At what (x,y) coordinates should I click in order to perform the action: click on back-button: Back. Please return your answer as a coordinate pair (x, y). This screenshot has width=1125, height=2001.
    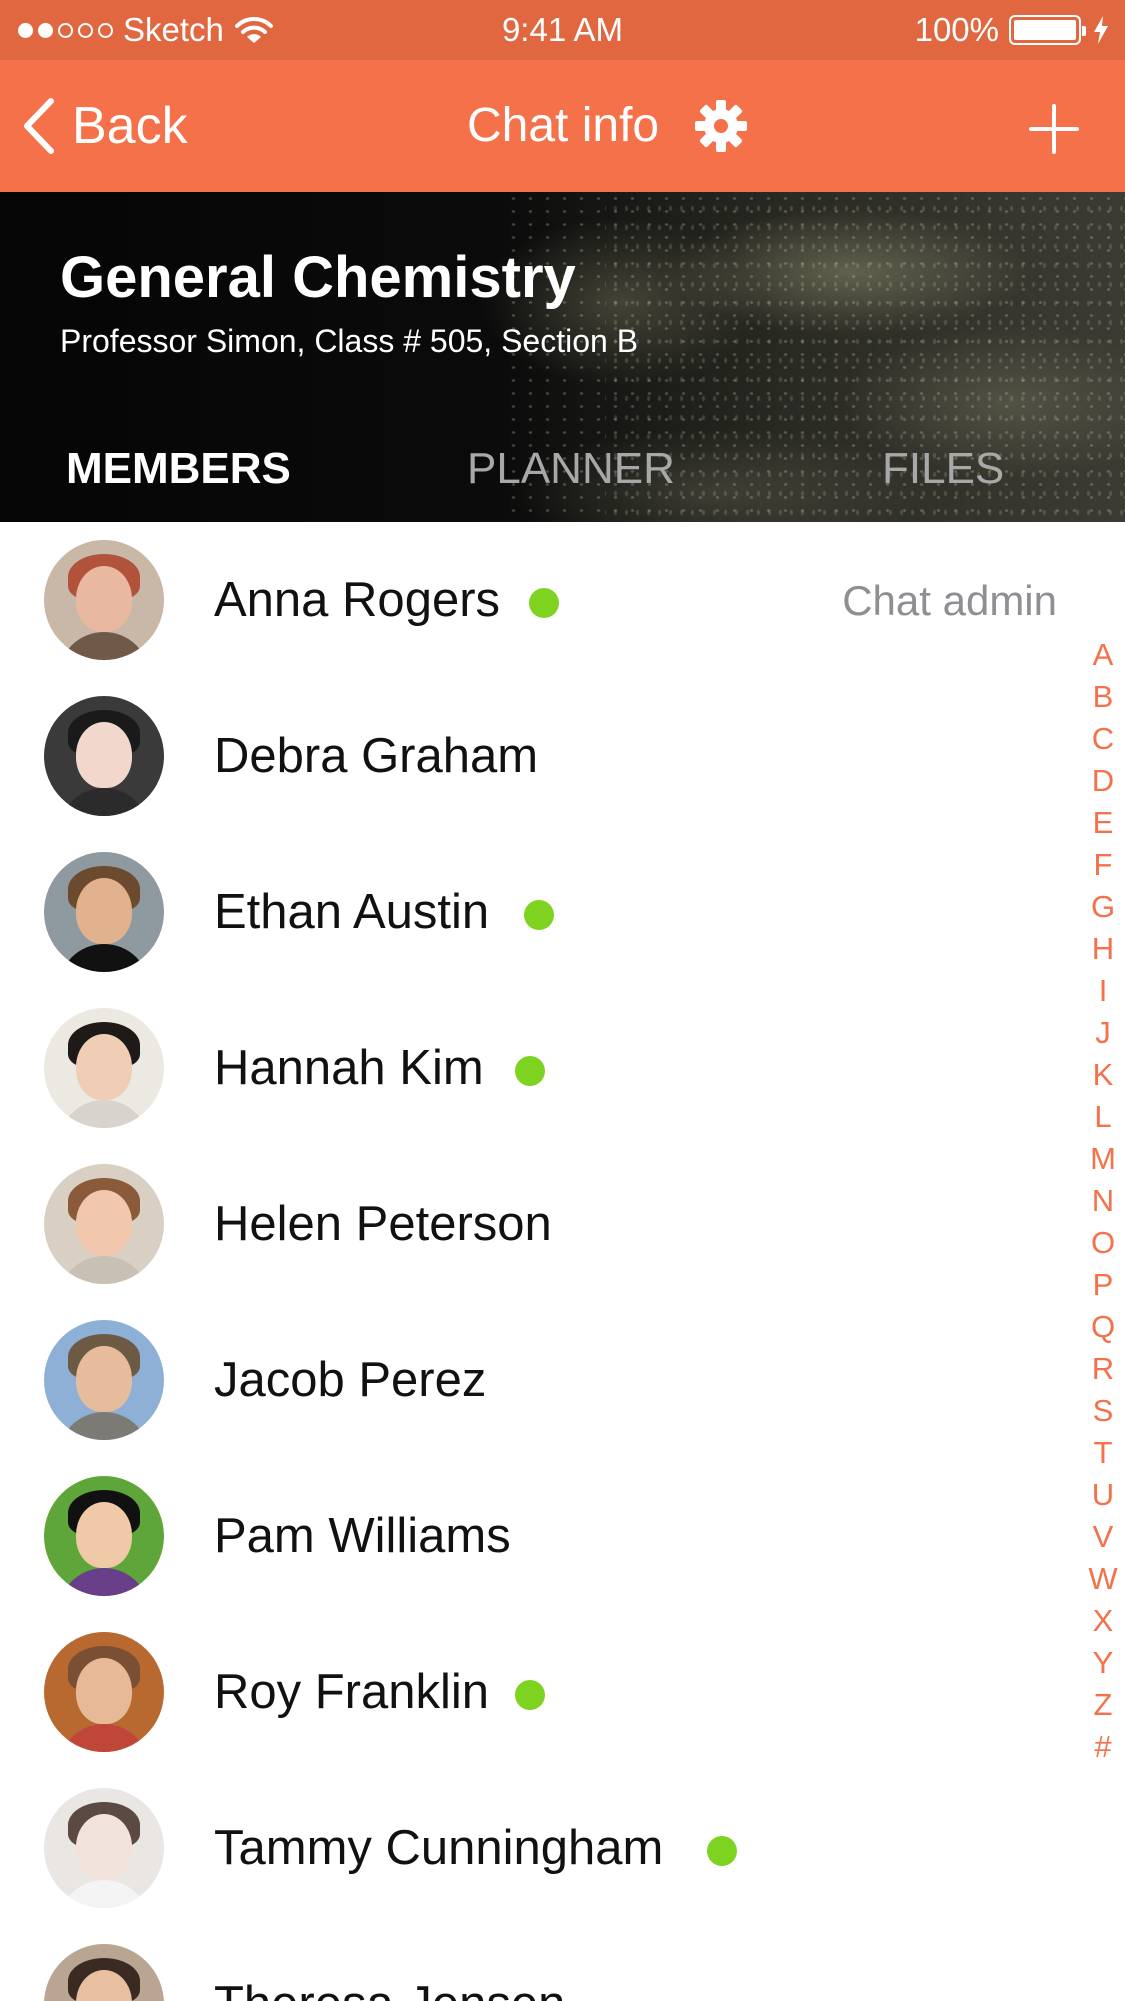
    Looking at the image, I should click on (105, 126).